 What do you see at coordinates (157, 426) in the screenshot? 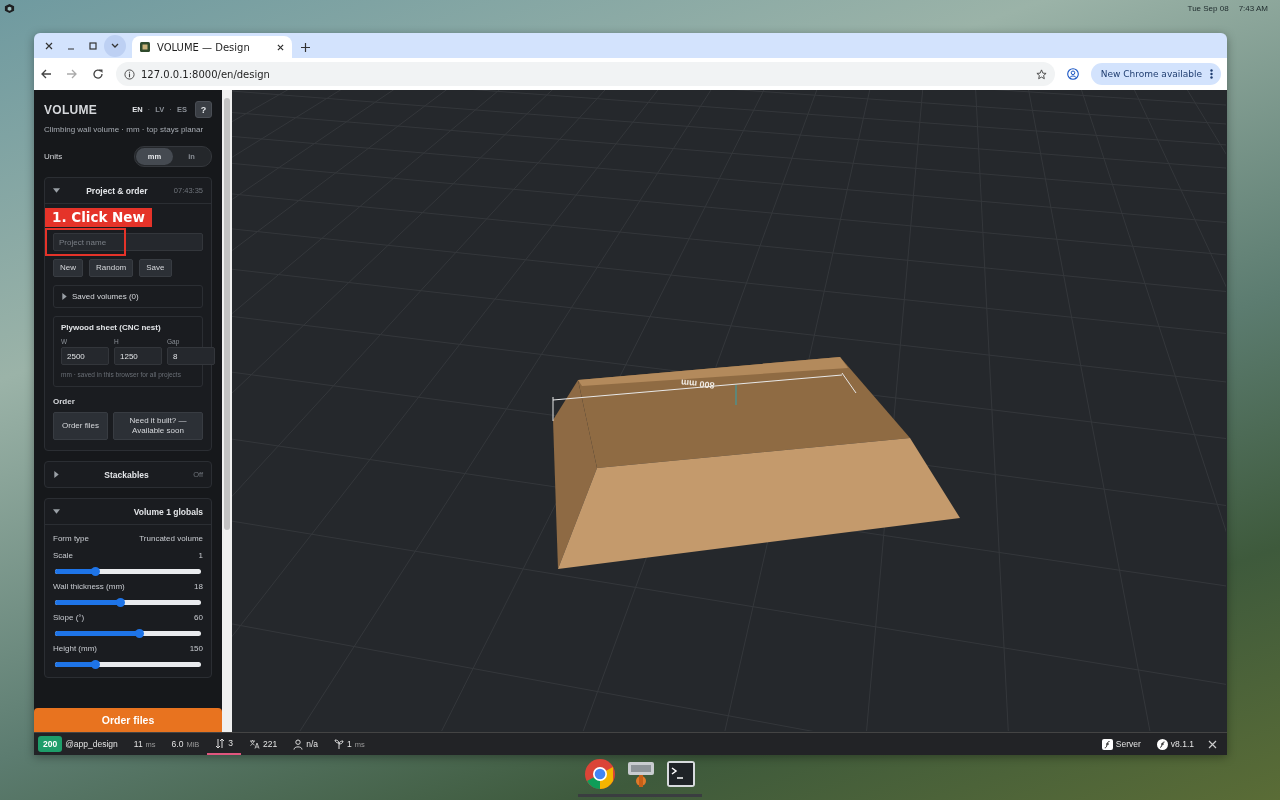
I see `order-option-button: Need it built? — Available soon` at bounding box center [157, 426].